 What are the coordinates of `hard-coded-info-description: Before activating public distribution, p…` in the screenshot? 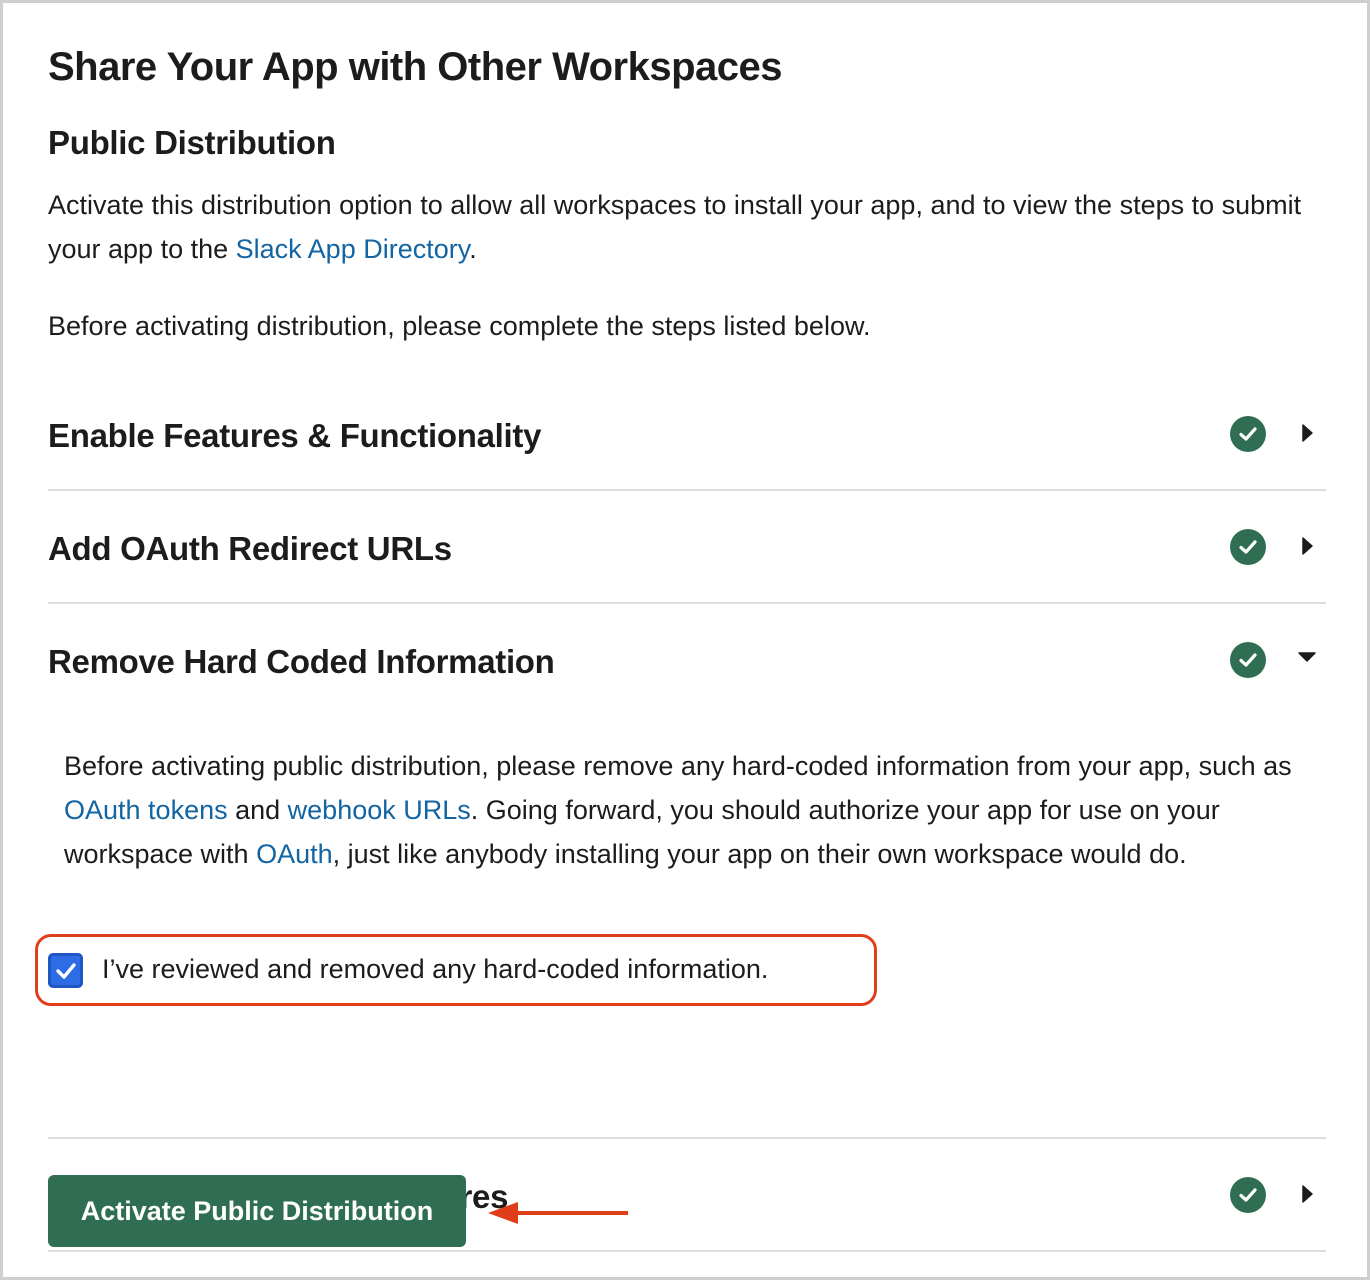 It's located at (689, 810).